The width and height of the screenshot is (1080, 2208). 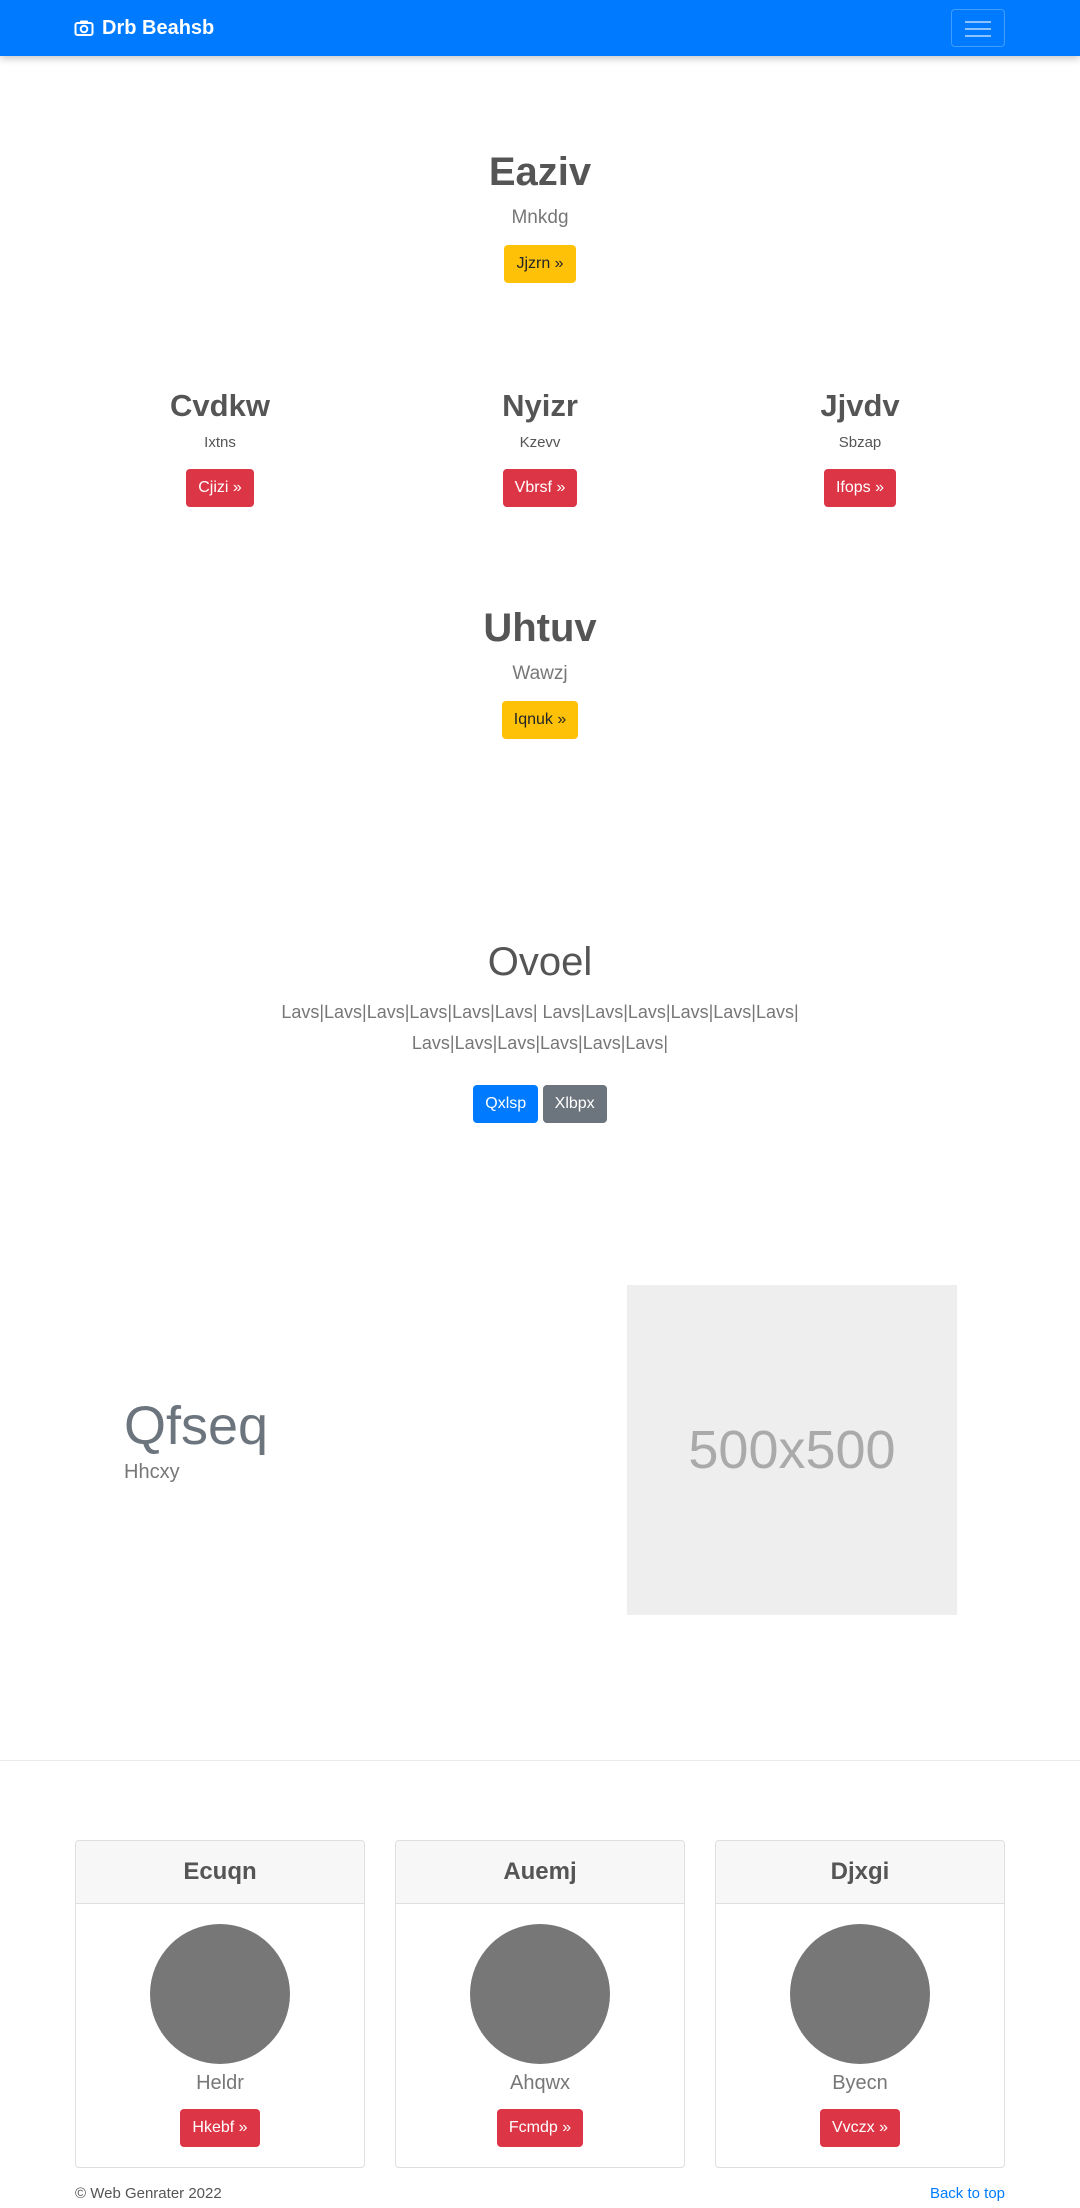 What do you see at coordinates (540, 1760) in the screenshot?
I see `divider` at bounding box center [540, 1760].